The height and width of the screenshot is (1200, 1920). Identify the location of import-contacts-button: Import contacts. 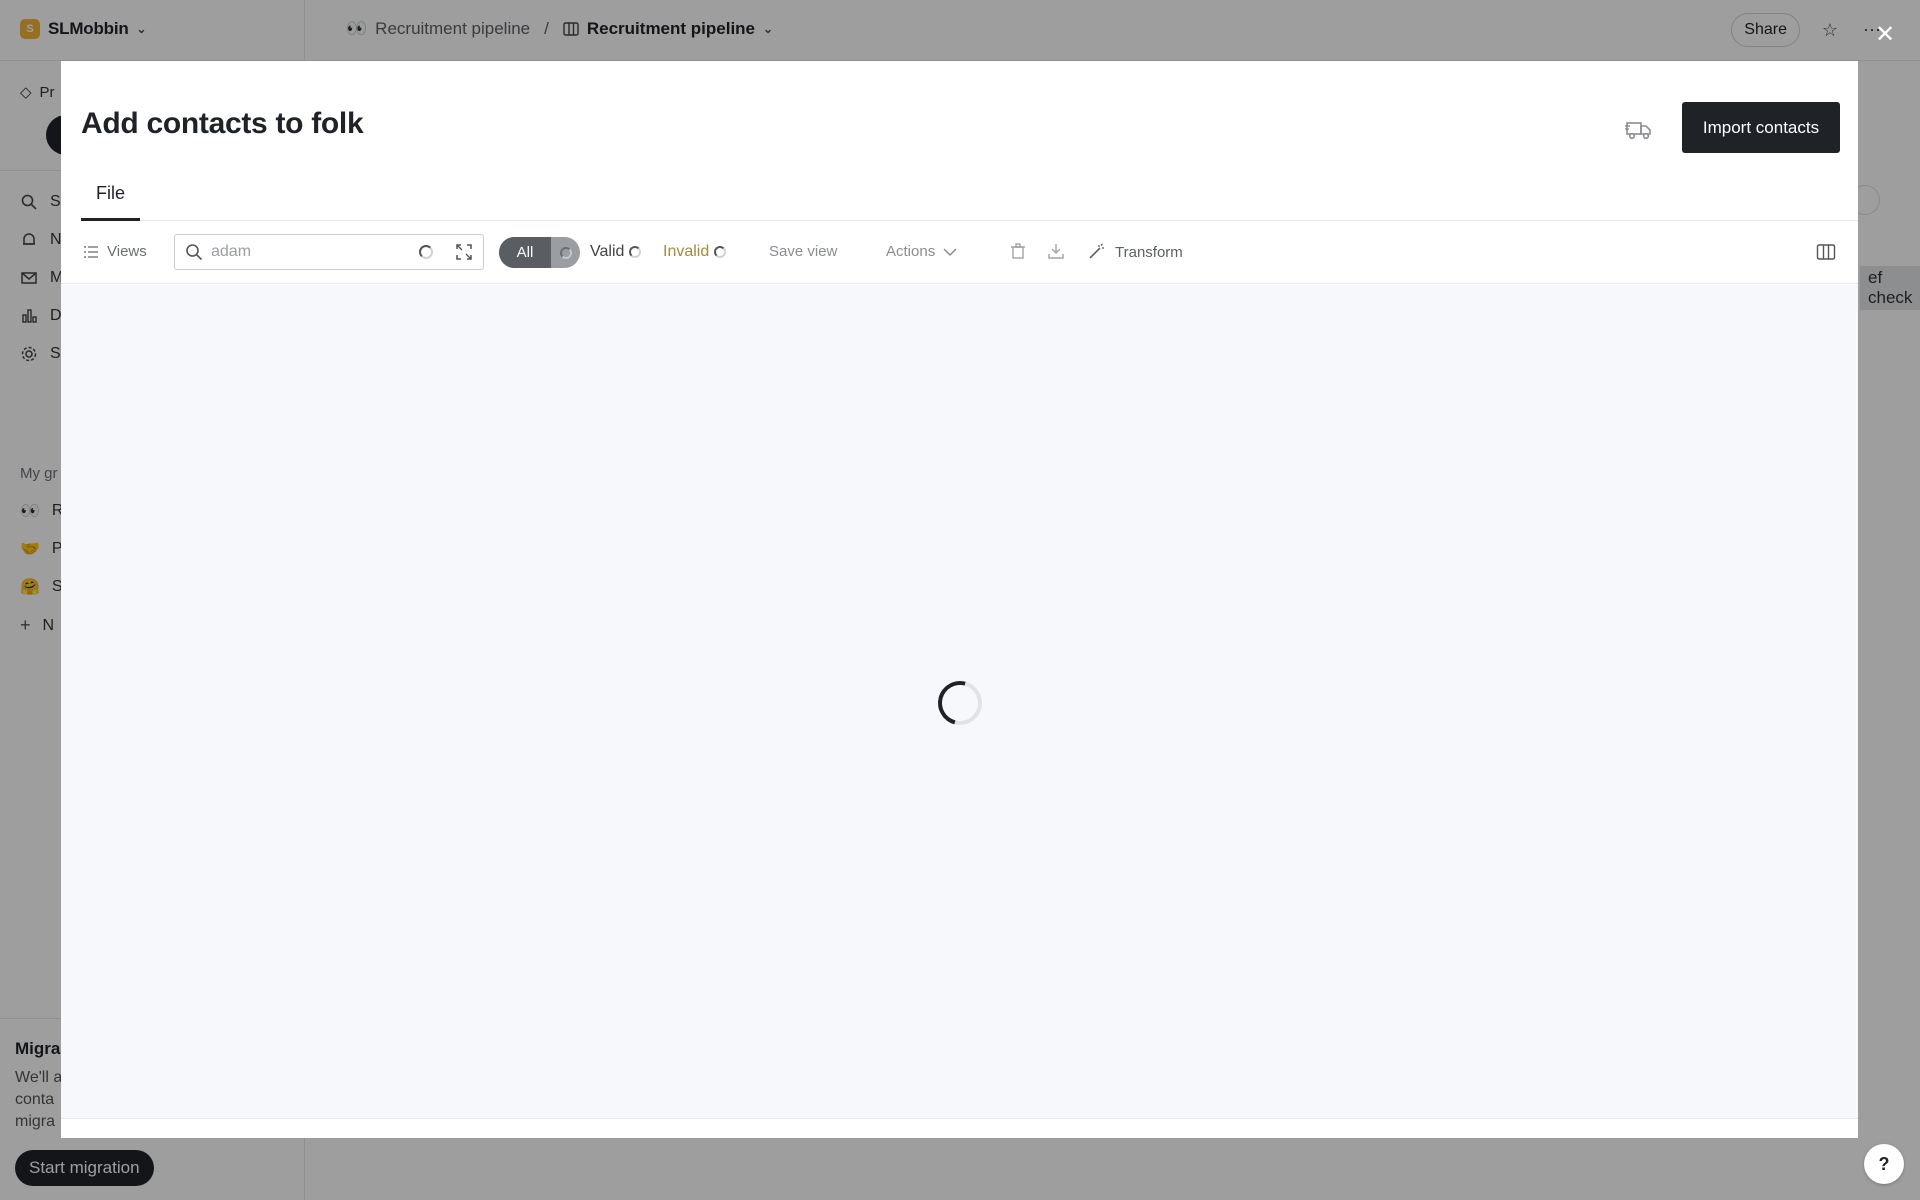
(1761, 127).